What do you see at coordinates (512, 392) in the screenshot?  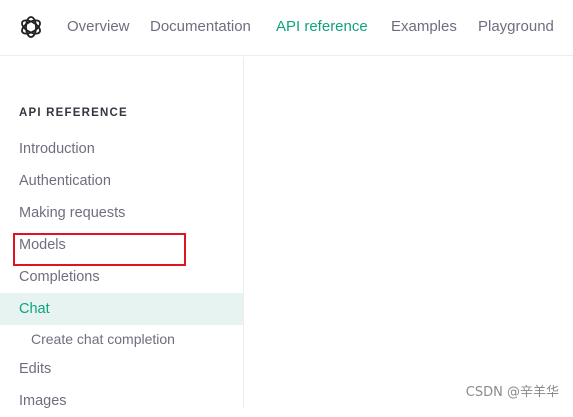 I see `watermark: CSDN @辛羊华` at bounding box center [512, 392].